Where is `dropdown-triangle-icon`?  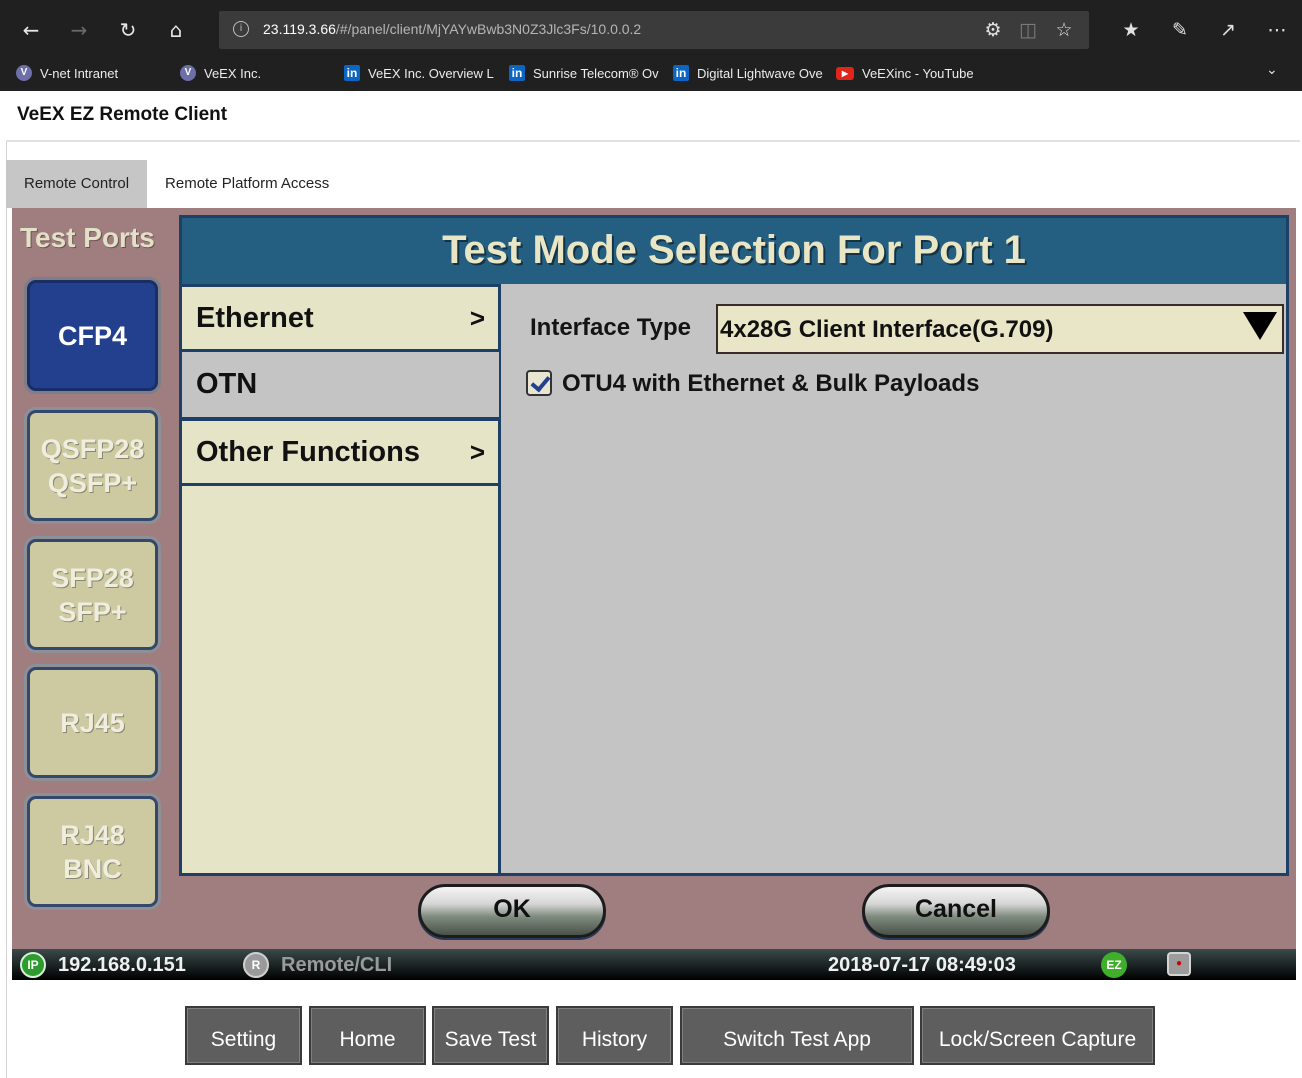
dropdown-triangle-icon is located at coordinates (1260, 326).